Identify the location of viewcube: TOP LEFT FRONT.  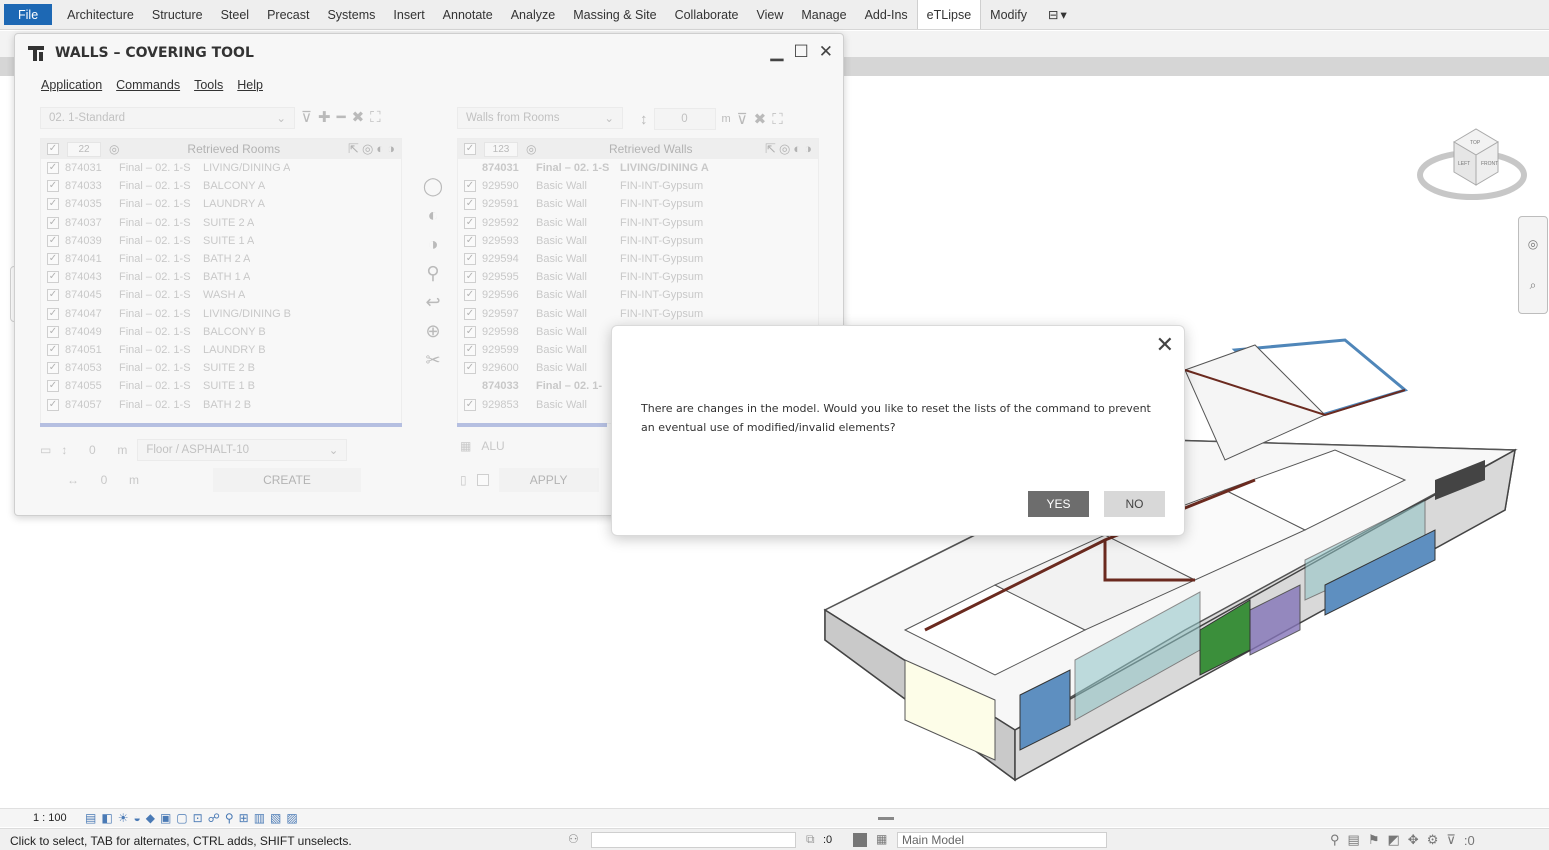
(1473, 165).